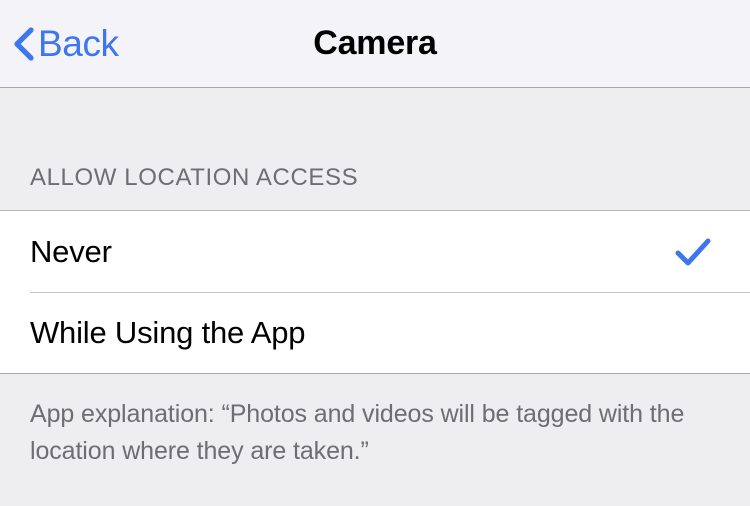 Image resolution: width=750 pixels, height=506 pixels. I want to click on option-label: While Using the App, so click(168, 332).